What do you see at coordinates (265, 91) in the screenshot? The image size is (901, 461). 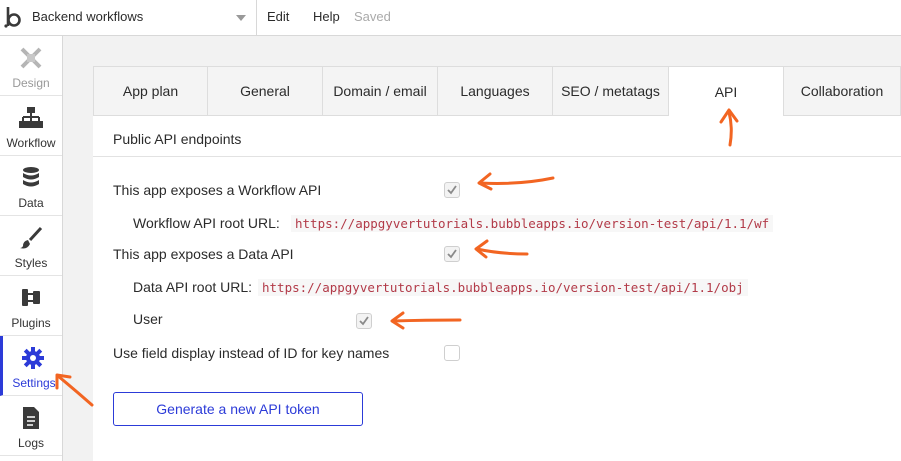 I see `tab-general: General` at bounding box center [265, 91].